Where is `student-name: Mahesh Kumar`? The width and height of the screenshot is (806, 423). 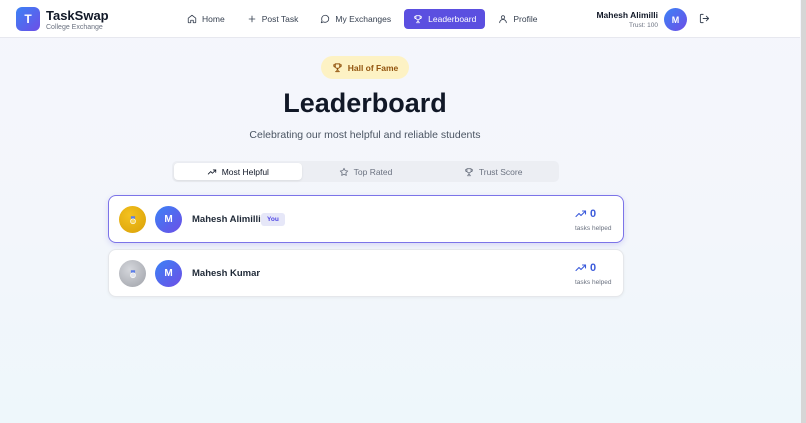
student-name: Mahesh Kumar is located at coordinates (226, 273).